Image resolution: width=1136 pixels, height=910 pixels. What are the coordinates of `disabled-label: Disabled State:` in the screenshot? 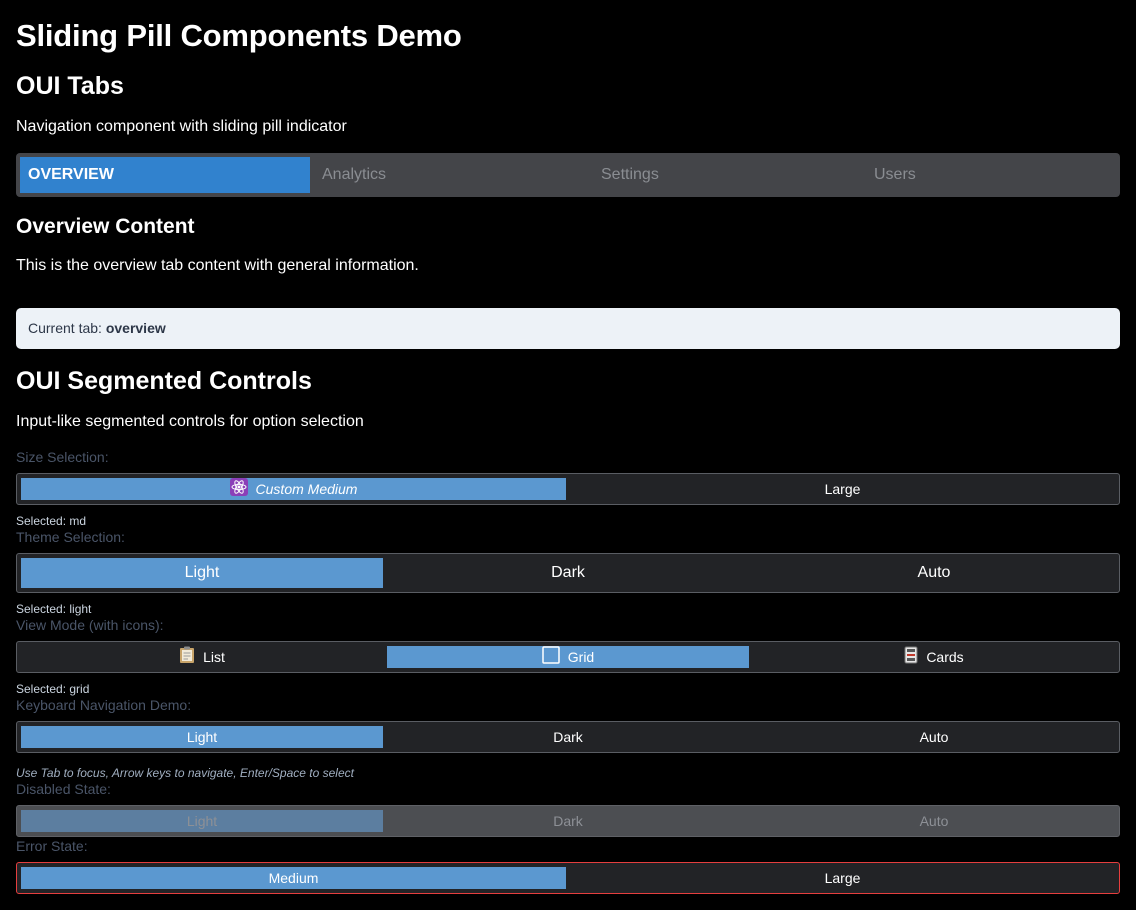 It's located at (63, 789).